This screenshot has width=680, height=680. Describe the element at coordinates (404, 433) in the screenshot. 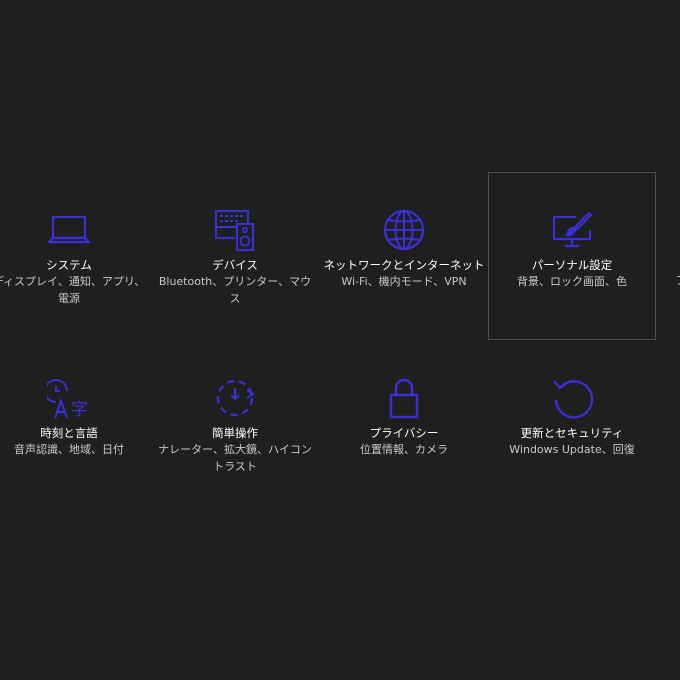

I see `tile-label: プライバシー` at that location.